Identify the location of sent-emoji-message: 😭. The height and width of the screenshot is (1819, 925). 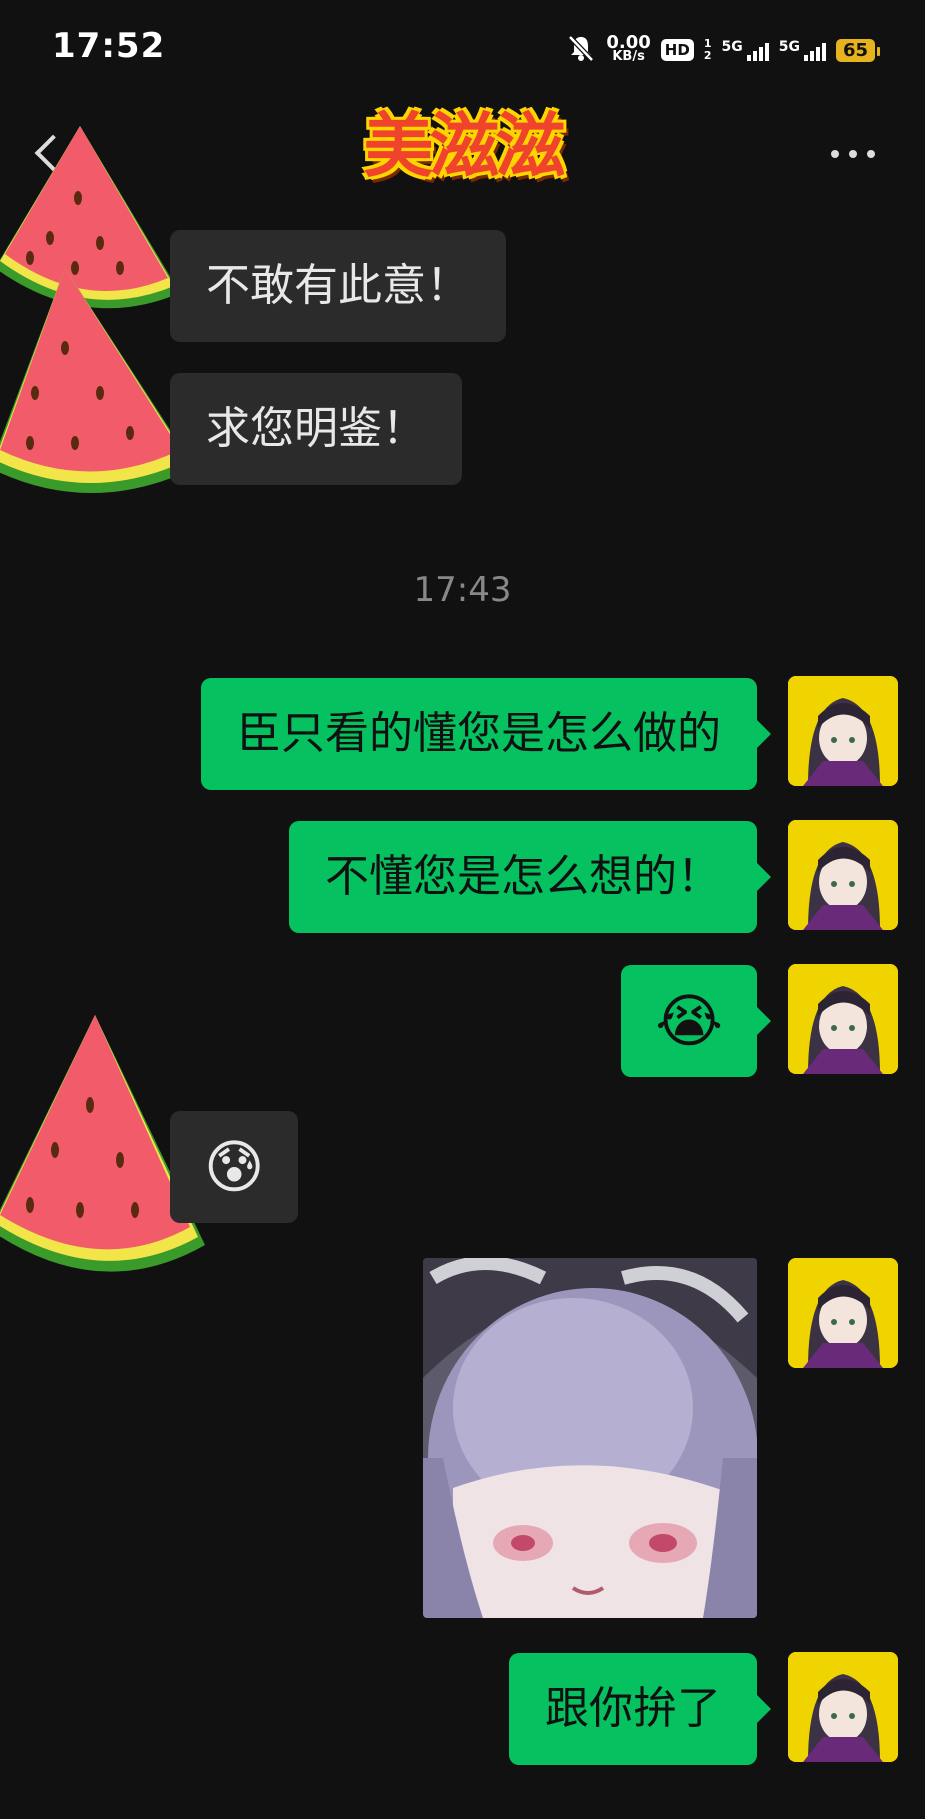
(696, 1021).